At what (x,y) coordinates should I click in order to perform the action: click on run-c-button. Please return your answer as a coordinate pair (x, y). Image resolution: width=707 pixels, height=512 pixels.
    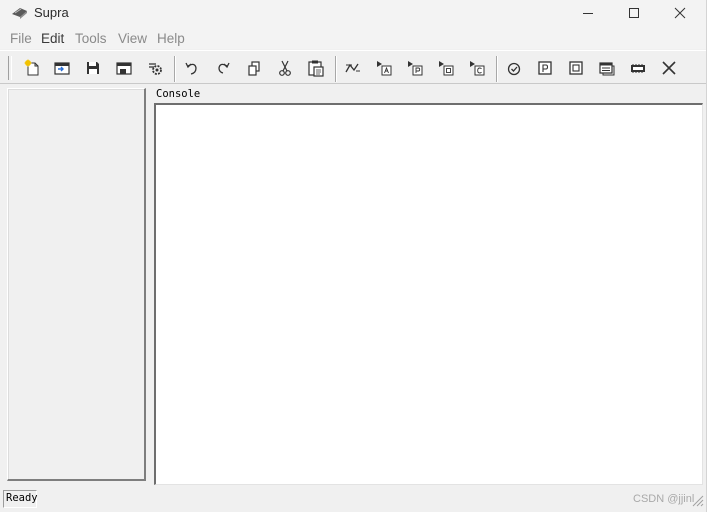
    Looking at the image, I should click on (477, 68).